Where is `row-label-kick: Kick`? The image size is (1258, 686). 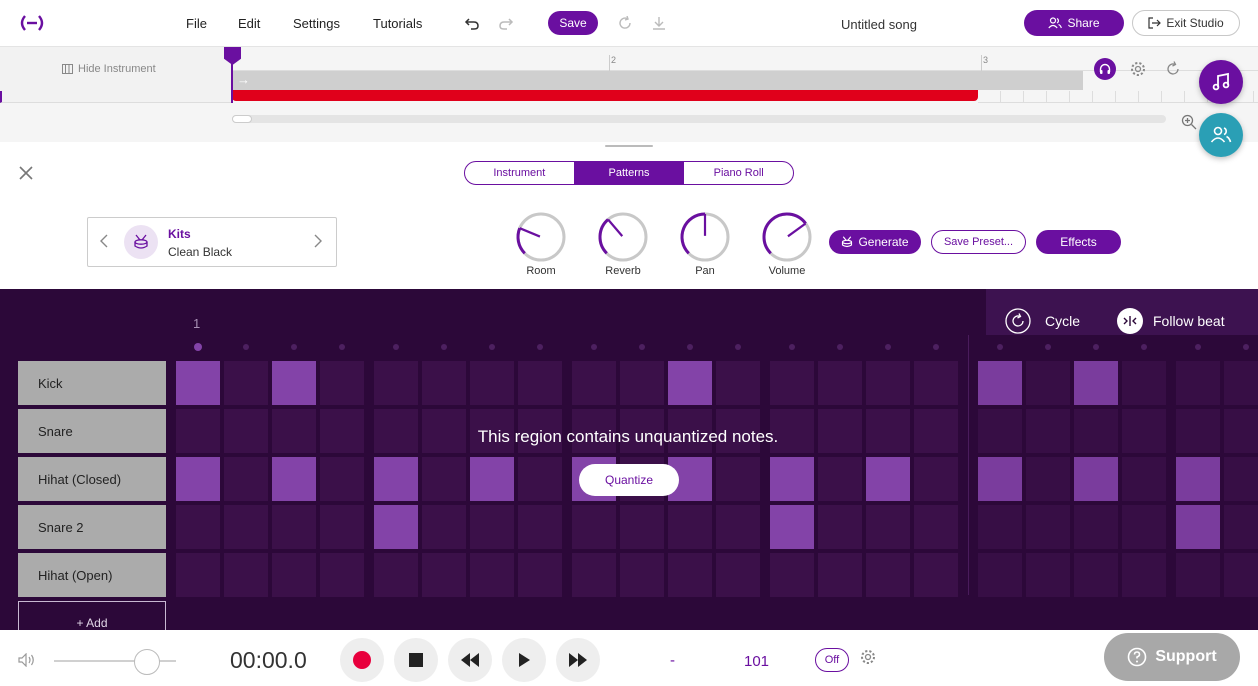 row-label-kick: Kick is located at coordinates (92, 383).